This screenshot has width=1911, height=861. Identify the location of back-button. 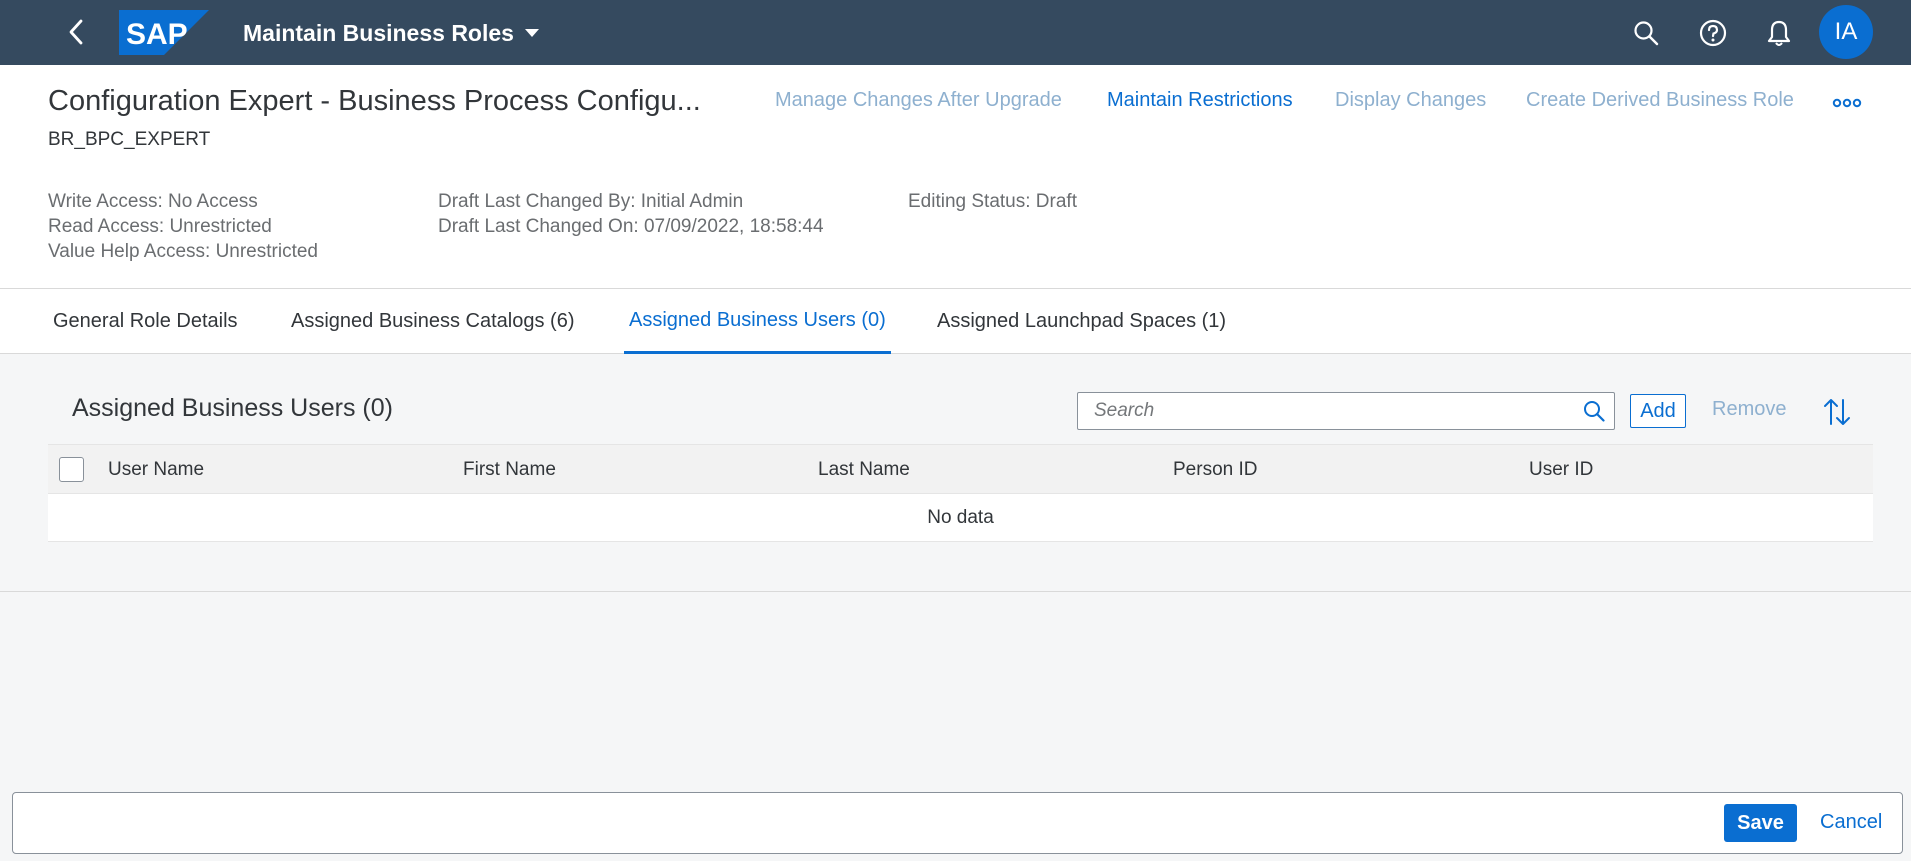
(76, 32).